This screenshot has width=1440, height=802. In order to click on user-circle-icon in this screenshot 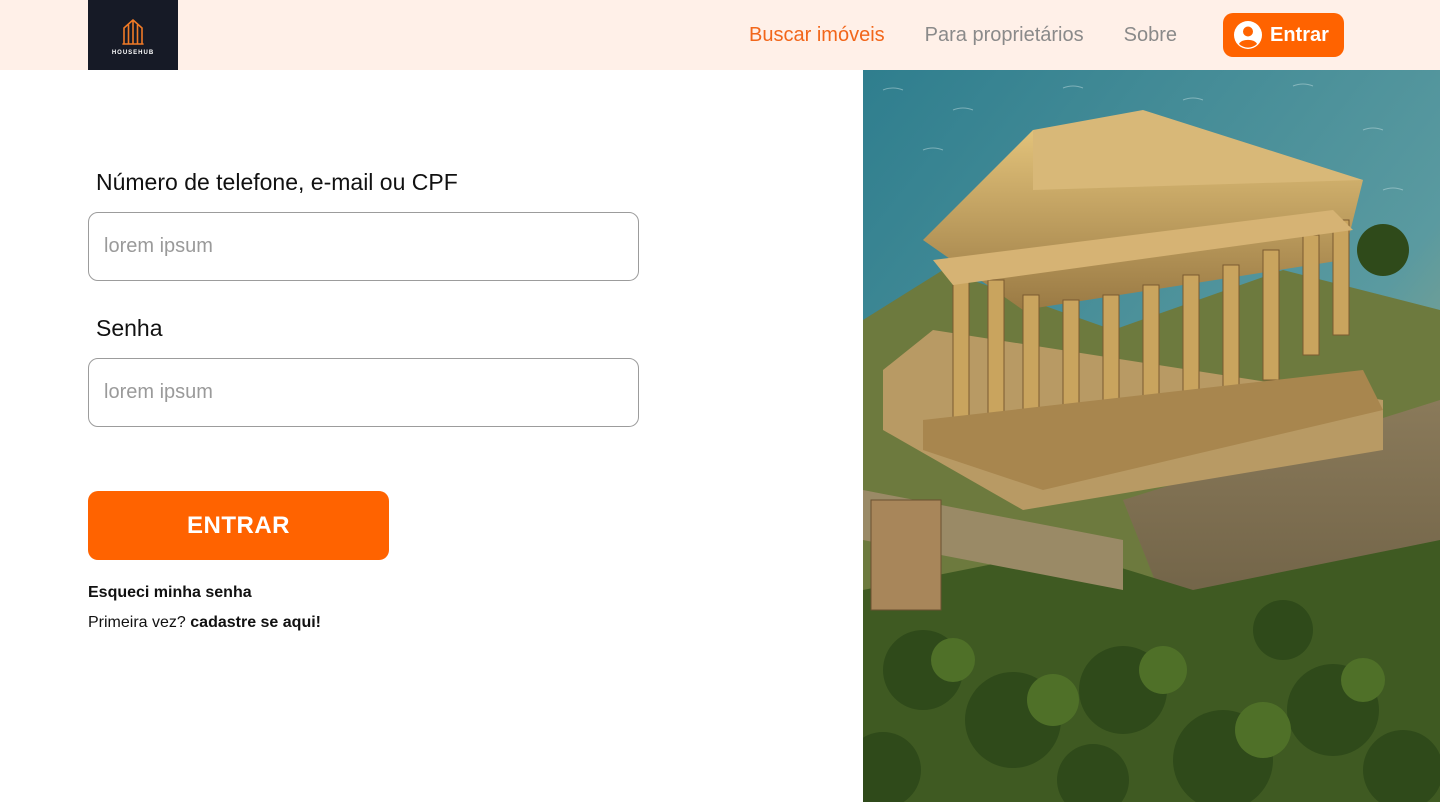, I will do `click(1248, 35)`.